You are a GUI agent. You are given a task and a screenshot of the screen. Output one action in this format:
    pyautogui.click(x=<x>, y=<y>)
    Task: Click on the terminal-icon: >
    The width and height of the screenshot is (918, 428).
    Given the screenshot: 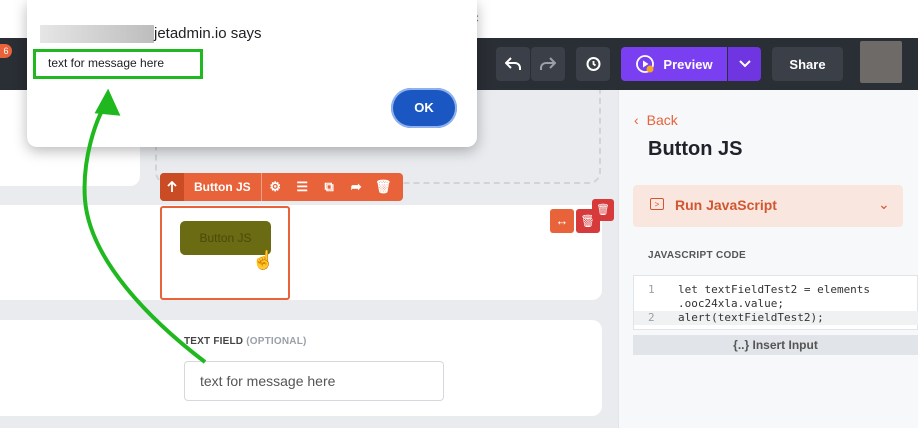 What is the action you would take?
    pyautogui.click(x=657, y=204)
    